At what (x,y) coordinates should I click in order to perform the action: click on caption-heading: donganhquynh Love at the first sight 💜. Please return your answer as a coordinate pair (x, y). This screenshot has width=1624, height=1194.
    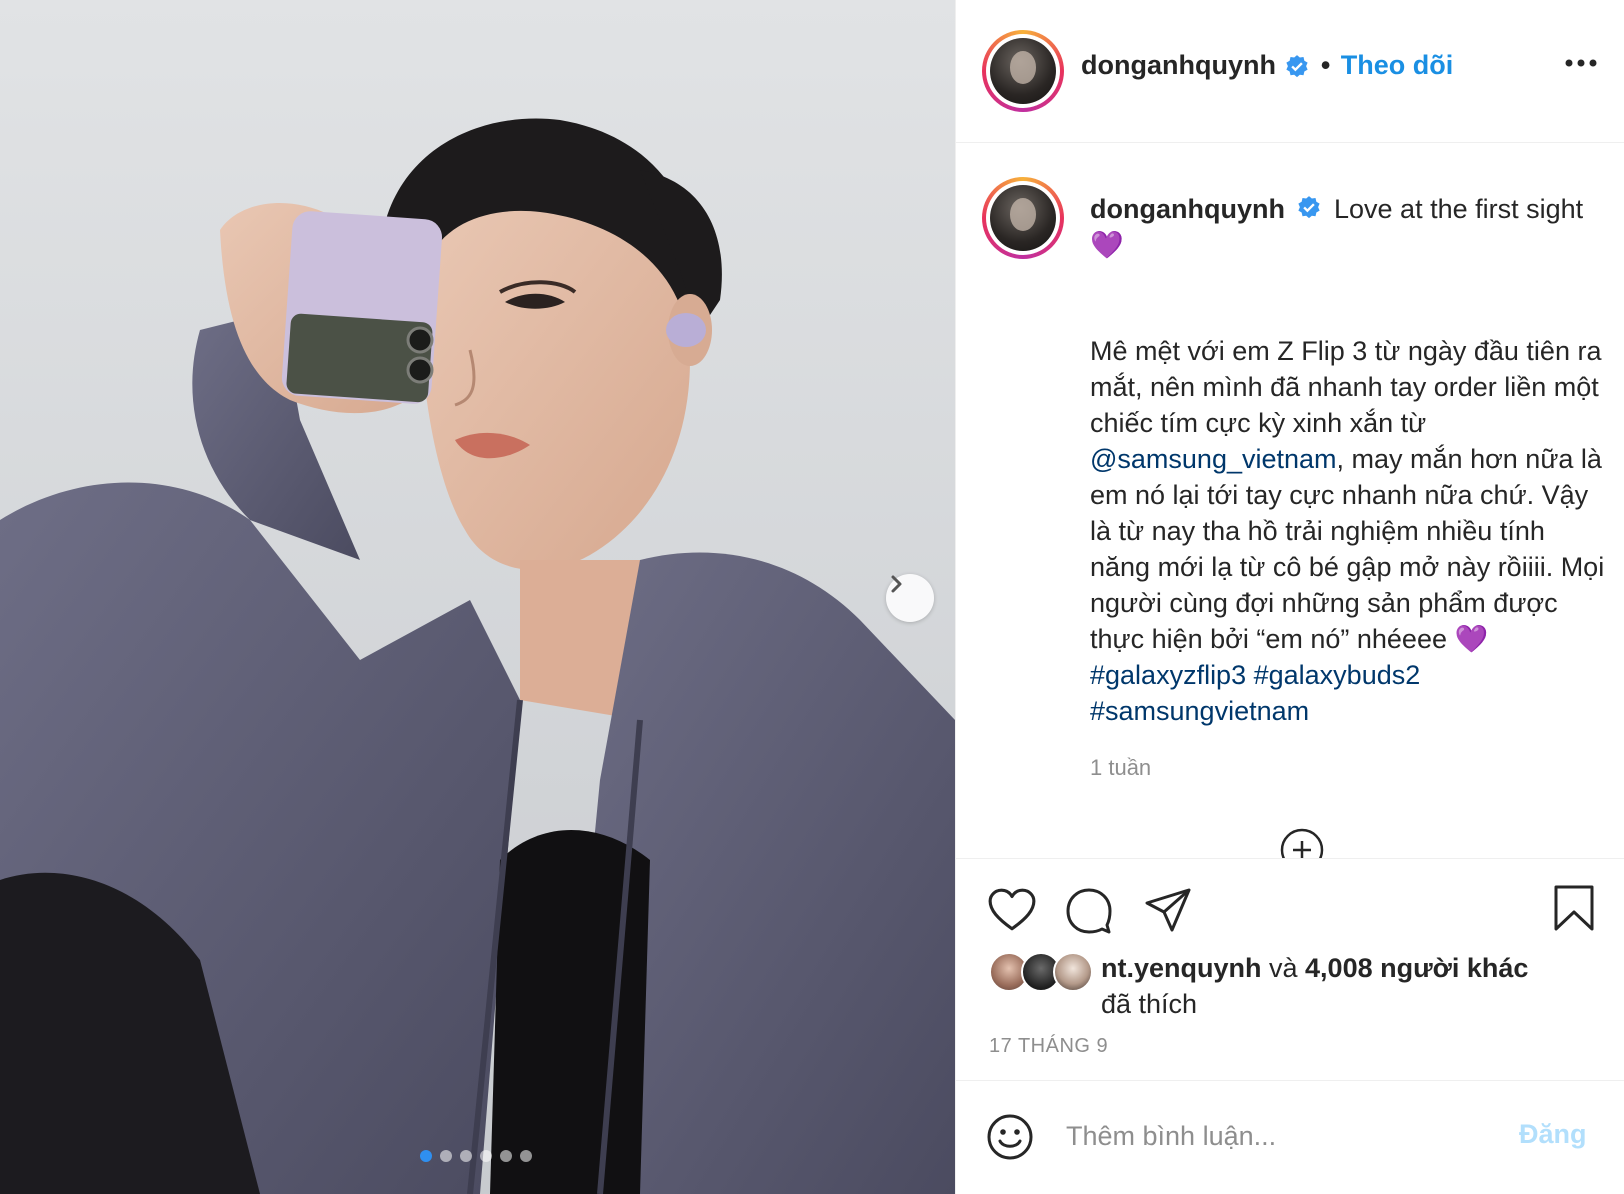
    Looking at the image, I should click on (1350, 227).